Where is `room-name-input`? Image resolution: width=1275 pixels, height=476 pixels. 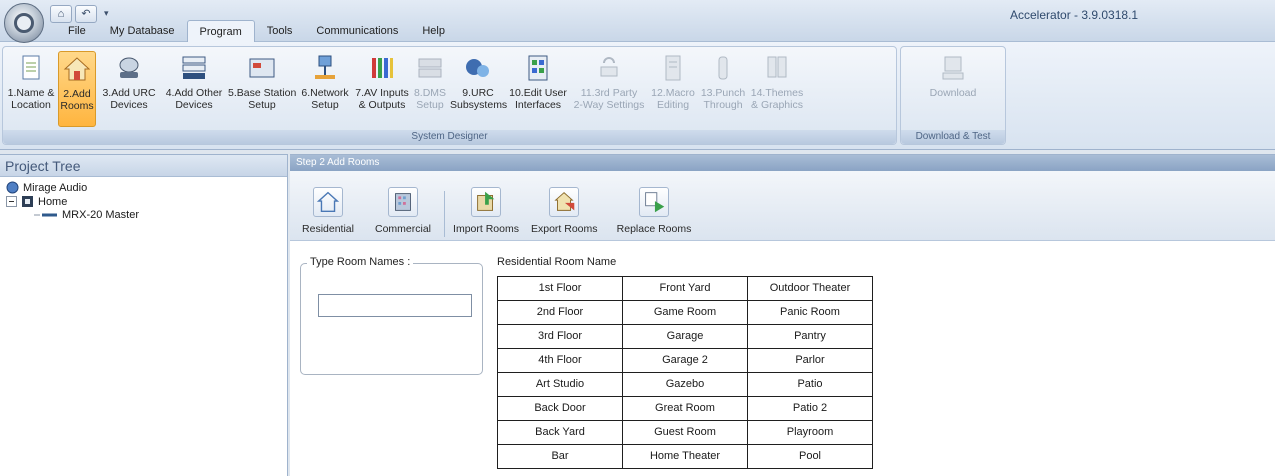
room-name-input is located at coordinates (395, 305).